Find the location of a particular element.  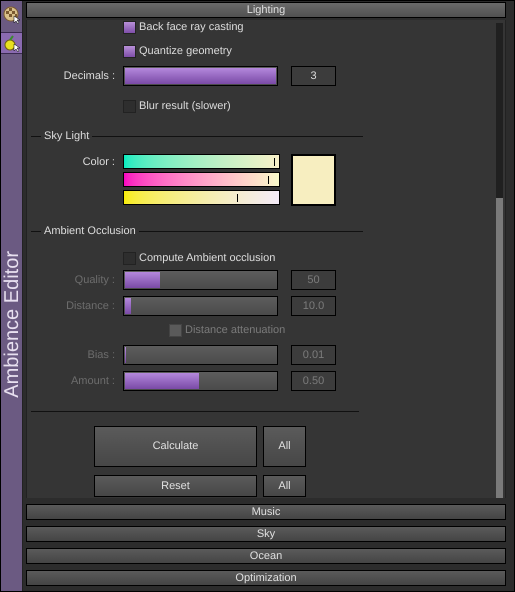

section-header: Optimization is located at coordinates (266, 578).